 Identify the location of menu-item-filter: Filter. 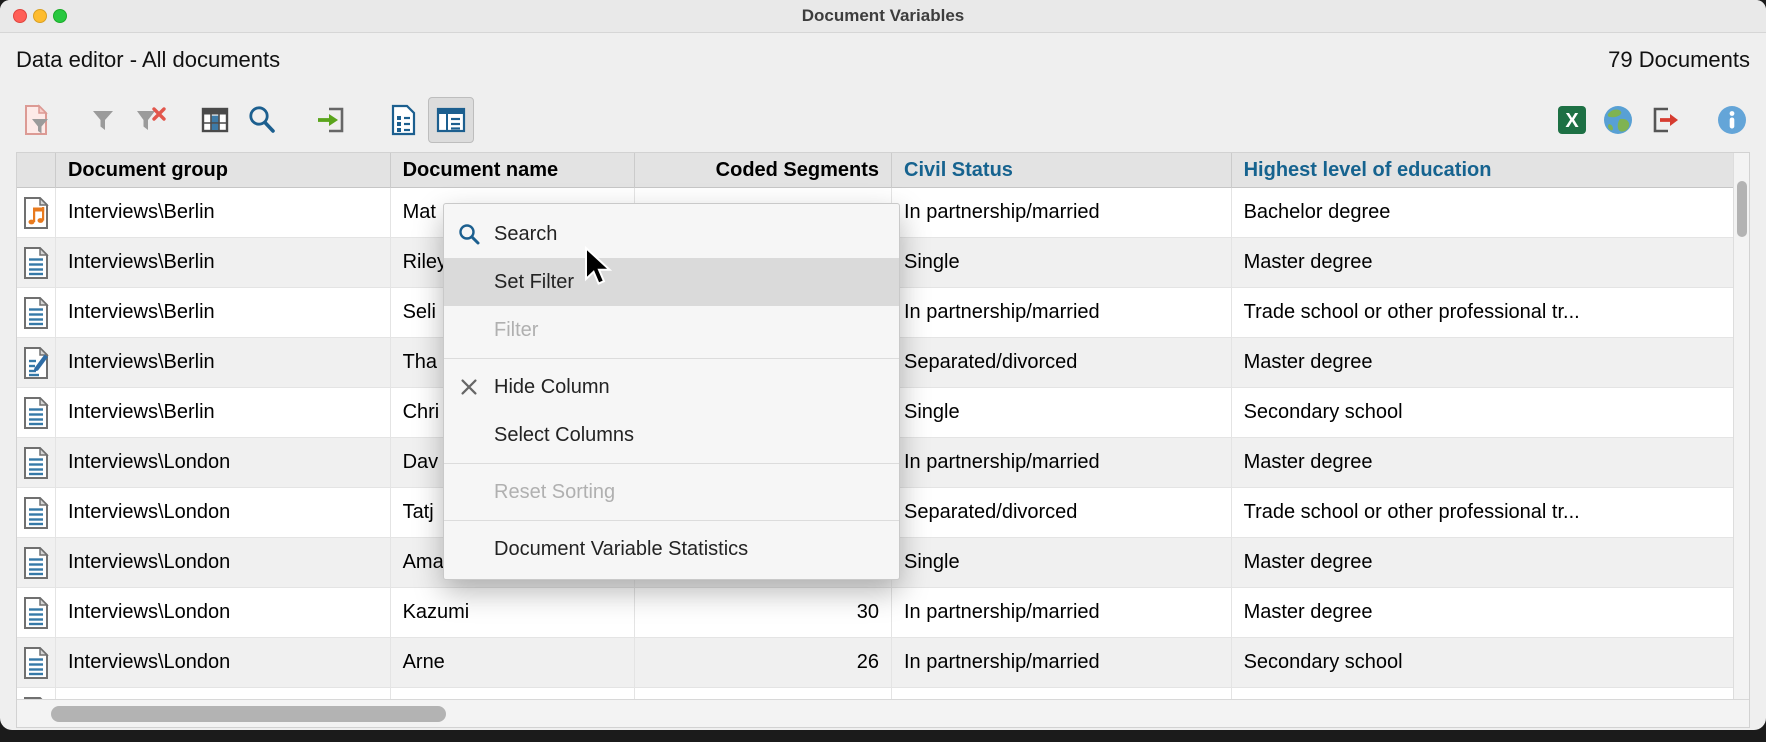
(671, 330).